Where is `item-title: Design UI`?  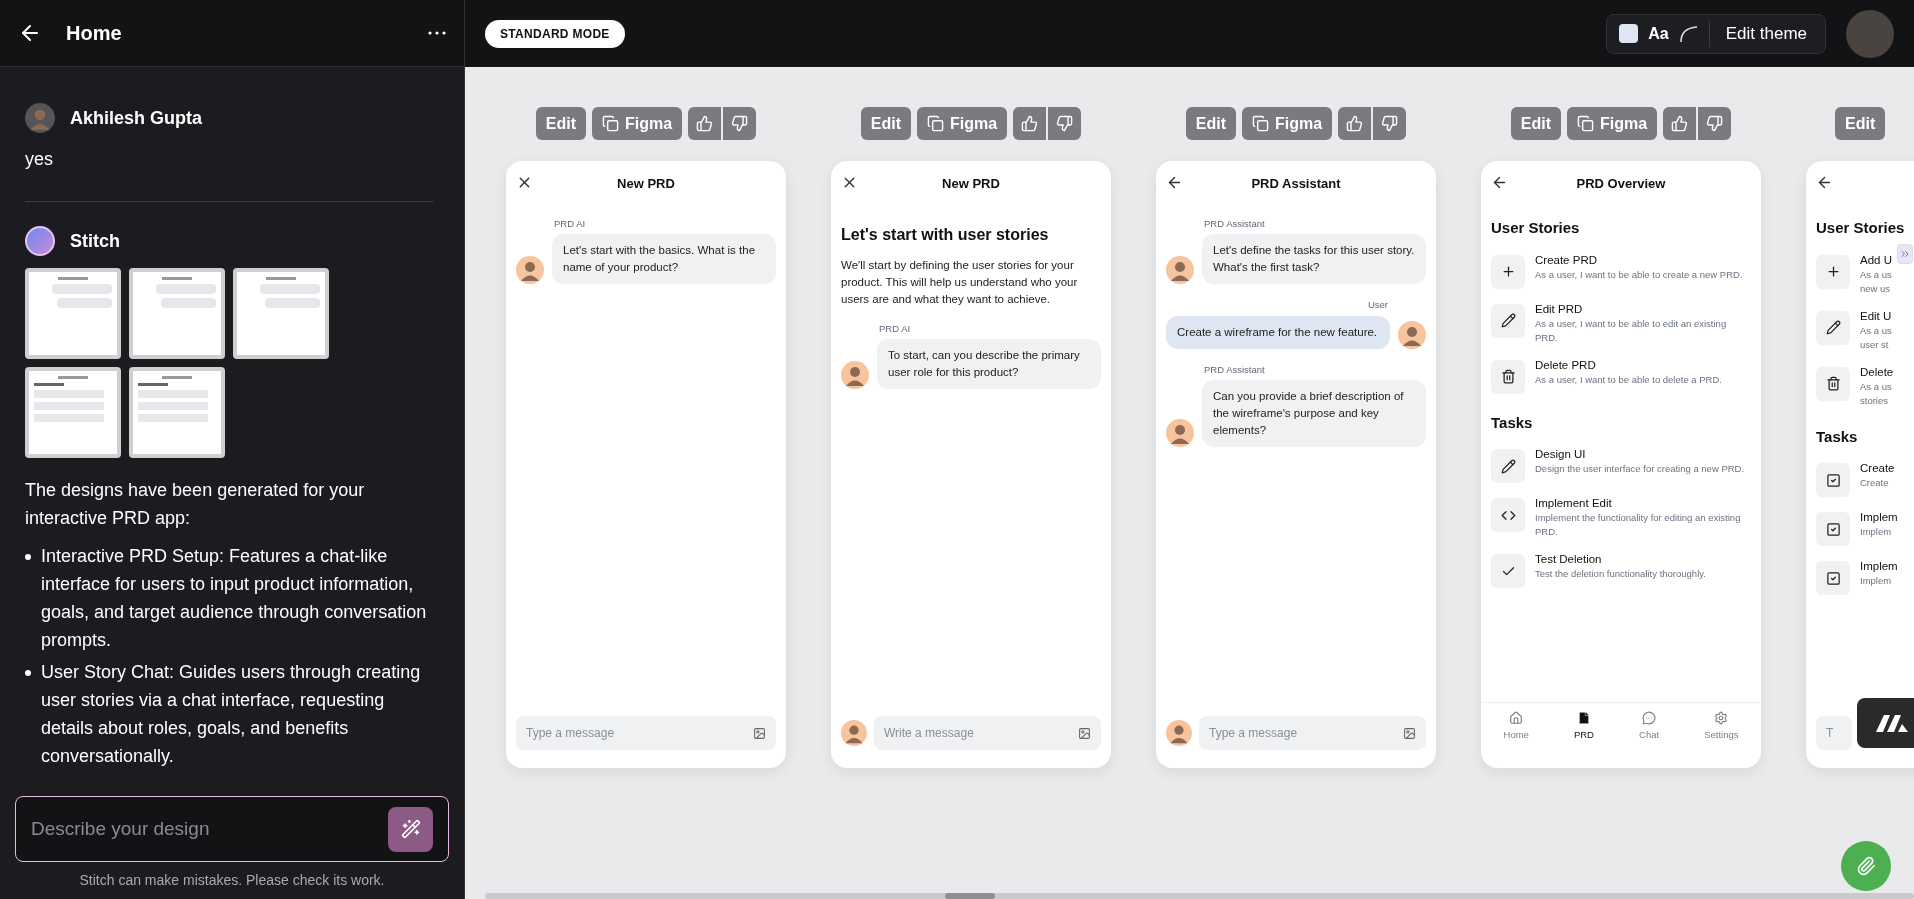 item-title: Design UI is located at coordinates (1561, 454).